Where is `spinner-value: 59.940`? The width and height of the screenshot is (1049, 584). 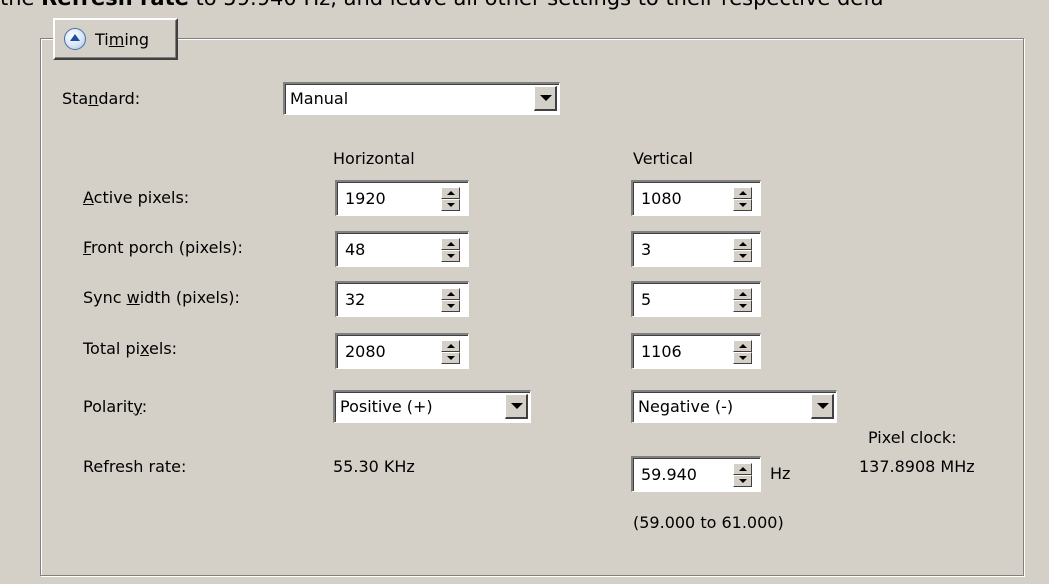 spinner-value: 59.940 is located at coordinates (669, 474).